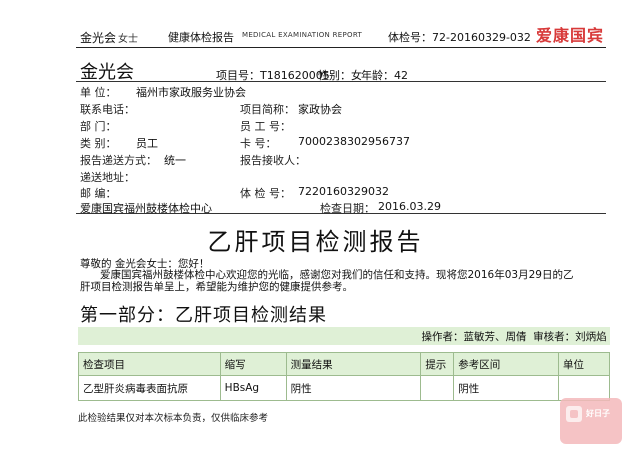 The height and width of the screenshot is (459, 631). What do you see at coordinates (191, 92) in the screenshot?
I see `unit-value: 福州市家政服务业协会` at bounding box center [191, 92].